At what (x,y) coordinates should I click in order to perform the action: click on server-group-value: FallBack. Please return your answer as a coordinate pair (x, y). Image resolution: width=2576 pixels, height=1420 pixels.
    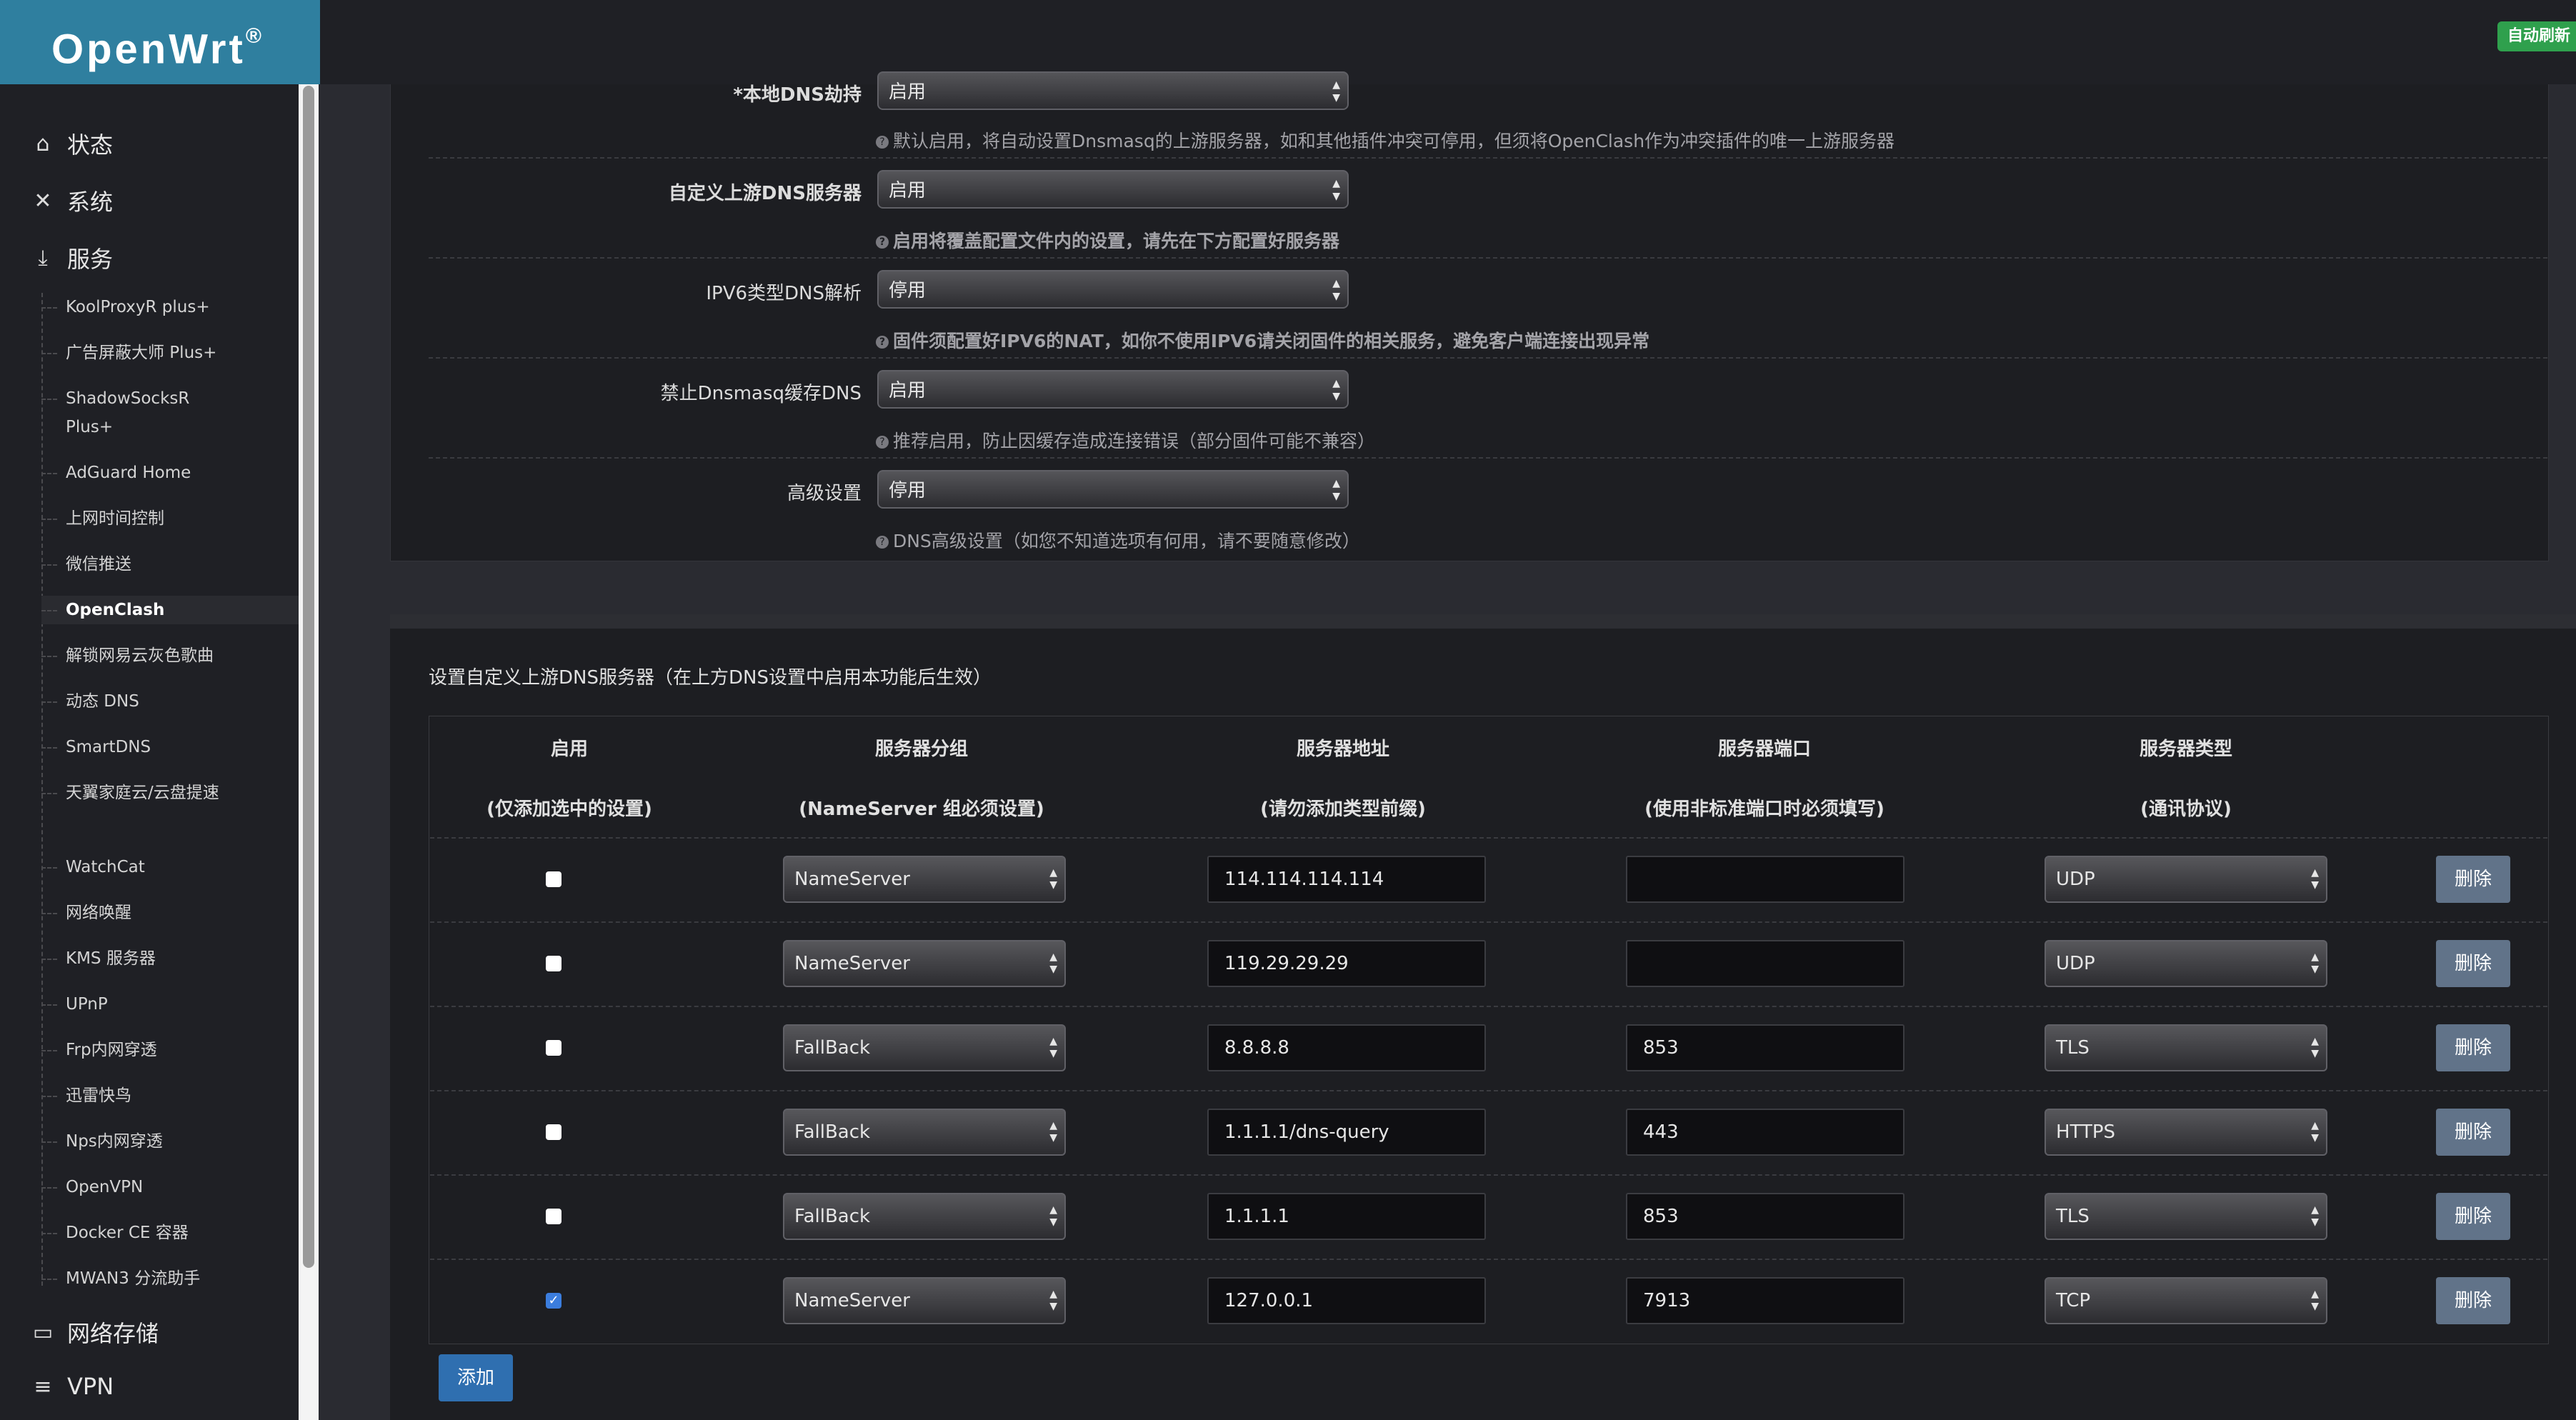
    Looking at the image, I should click on (833, 1048).